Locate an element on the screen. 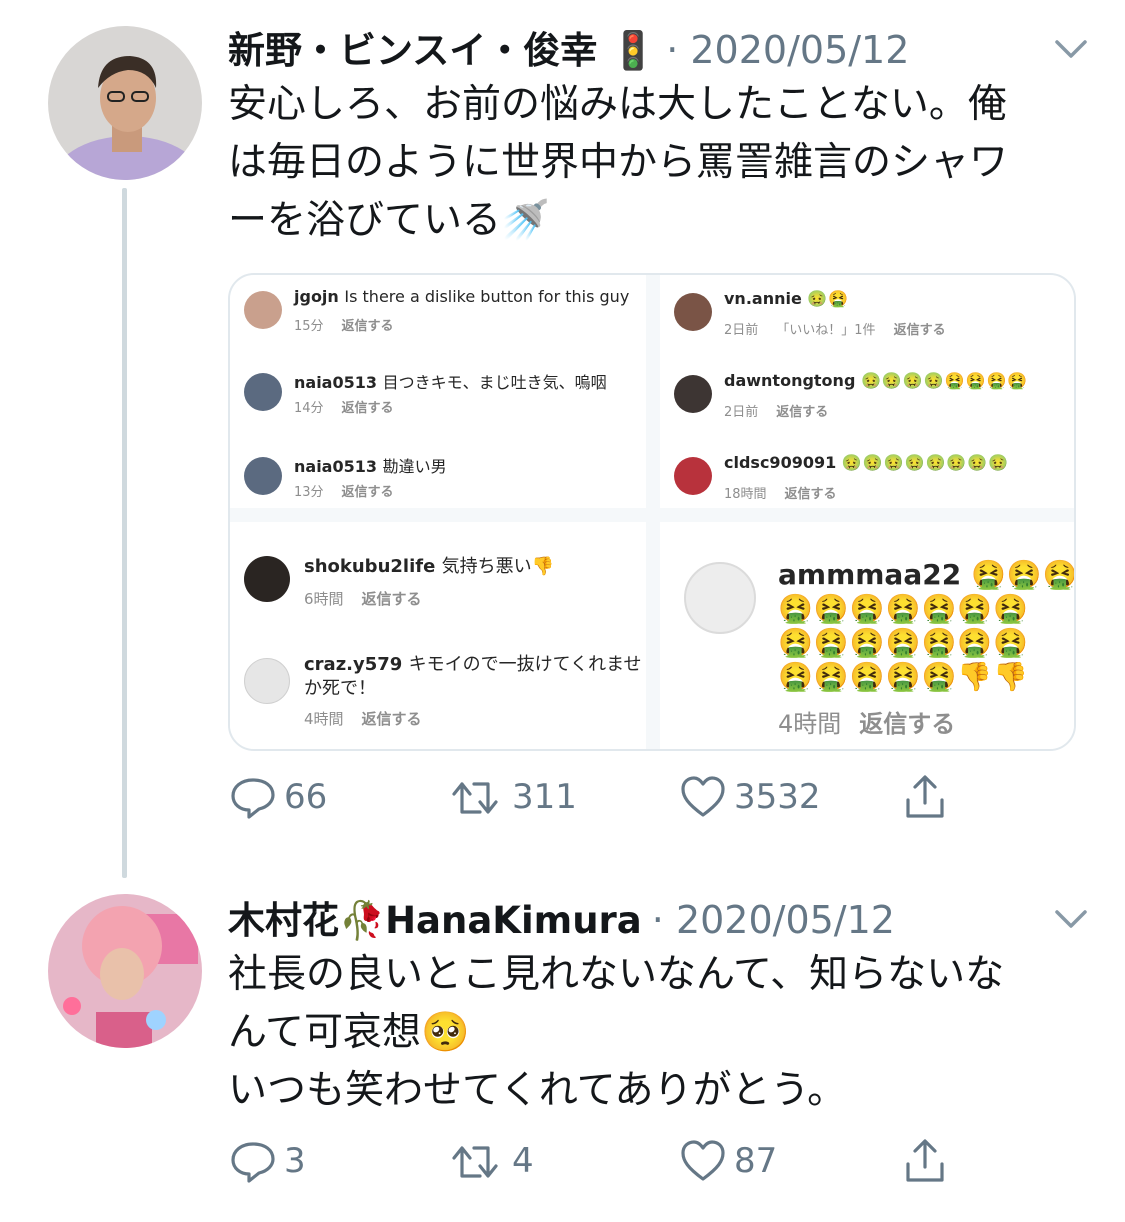 The height and width of the screenshot is (1222, 1125). comment-text: キモイので一抜けてくれませ is located at coordinates (525, 664).